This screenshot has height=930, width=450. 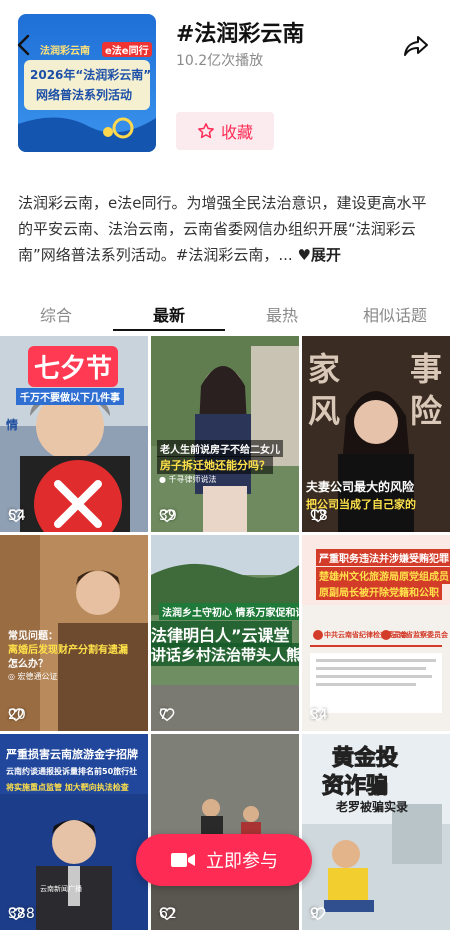 I want to click on video-card: 家 事 风 险 夫妻公司最大的风险 把公司当成了自己家的 18, so click(x=376, y=434).